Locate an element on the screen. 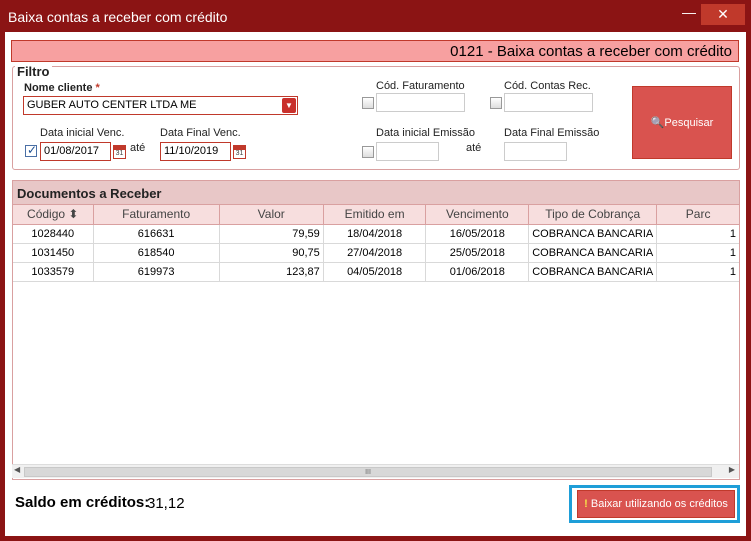 This screenshot has height=541, width=751. column-header-vencimento: Vencimento is located at coordinates (477, 215).